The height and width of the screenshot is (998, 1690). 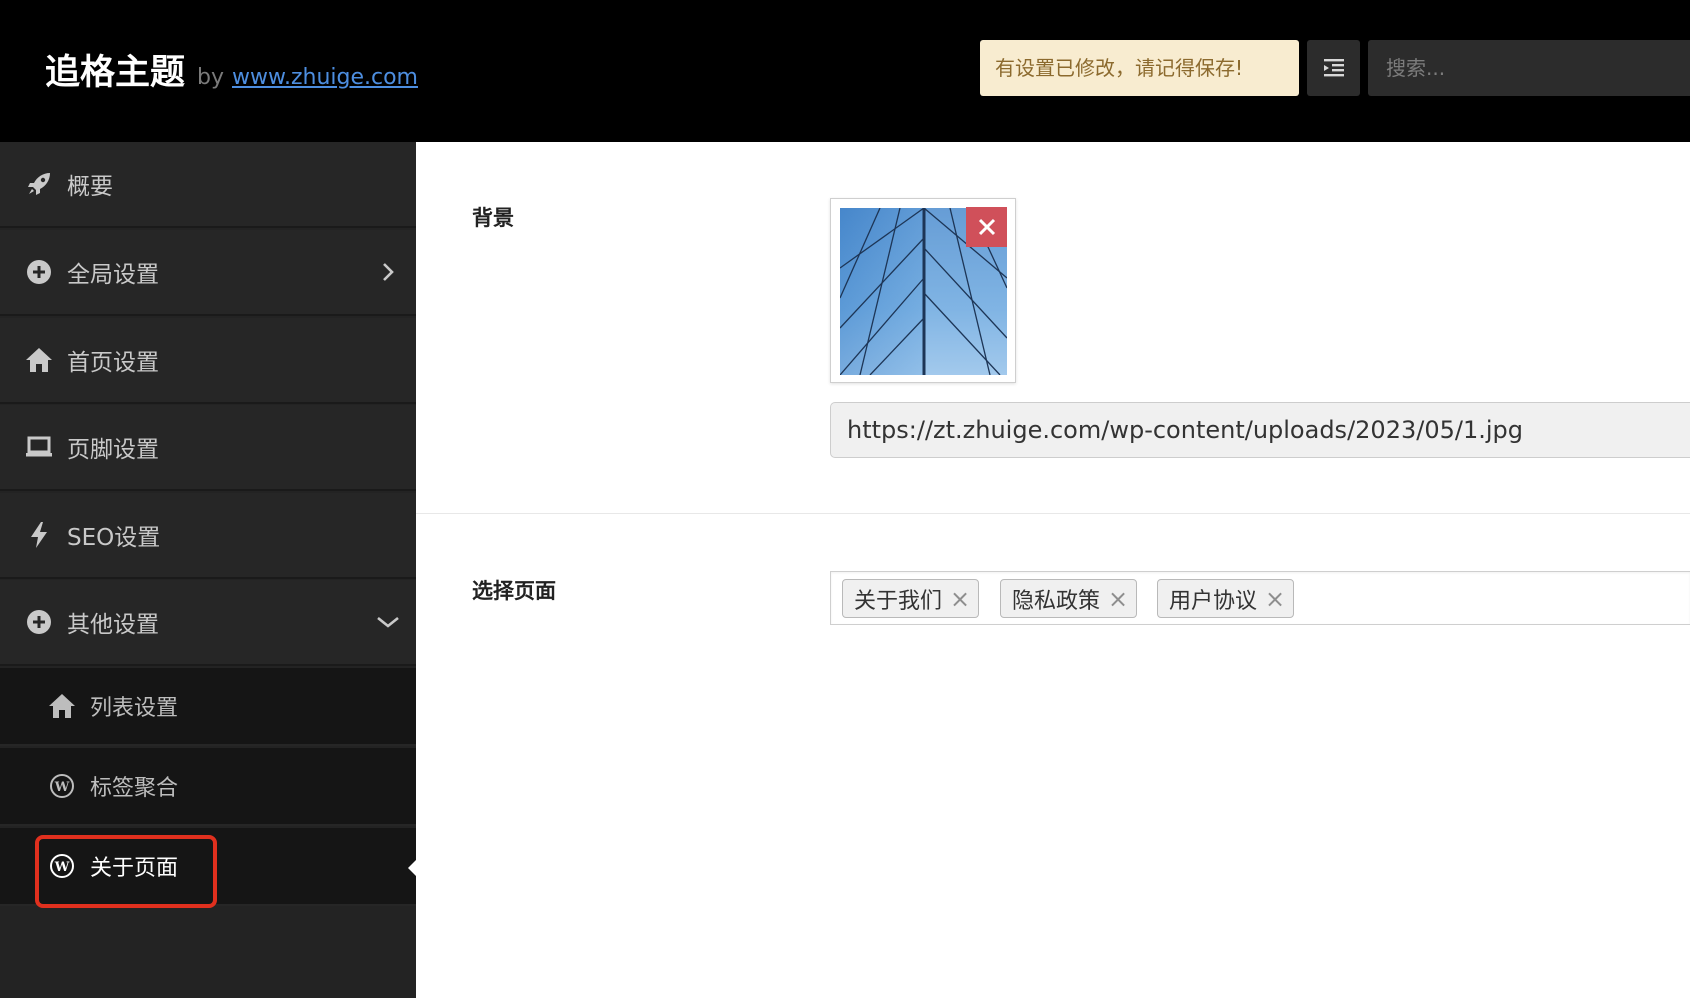 I want to click on select-pages-field-label: 选择页面, so click(x=514, y=591).